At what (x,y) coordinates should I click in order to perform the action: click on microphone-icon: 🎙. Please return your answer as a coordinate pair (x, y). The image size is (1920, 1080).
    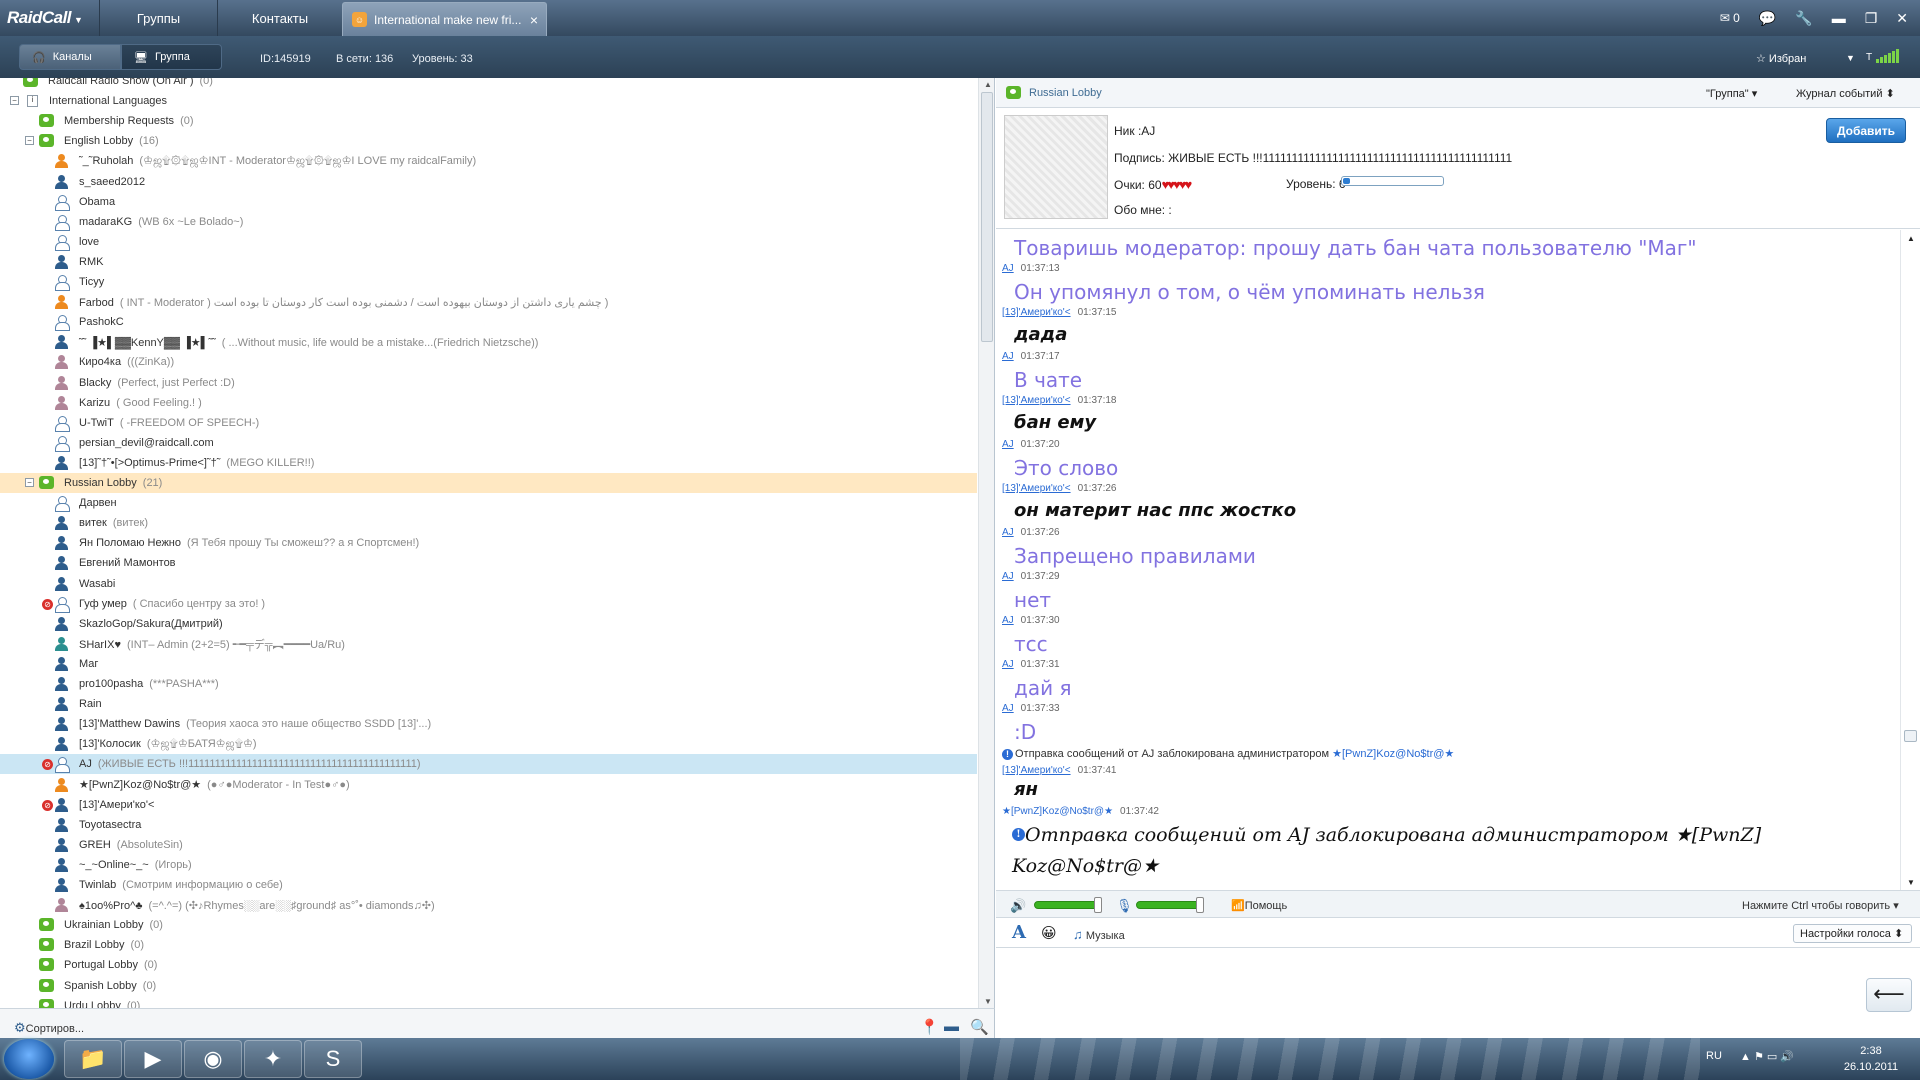
    Looking at the image, I should click on (1124, 906).